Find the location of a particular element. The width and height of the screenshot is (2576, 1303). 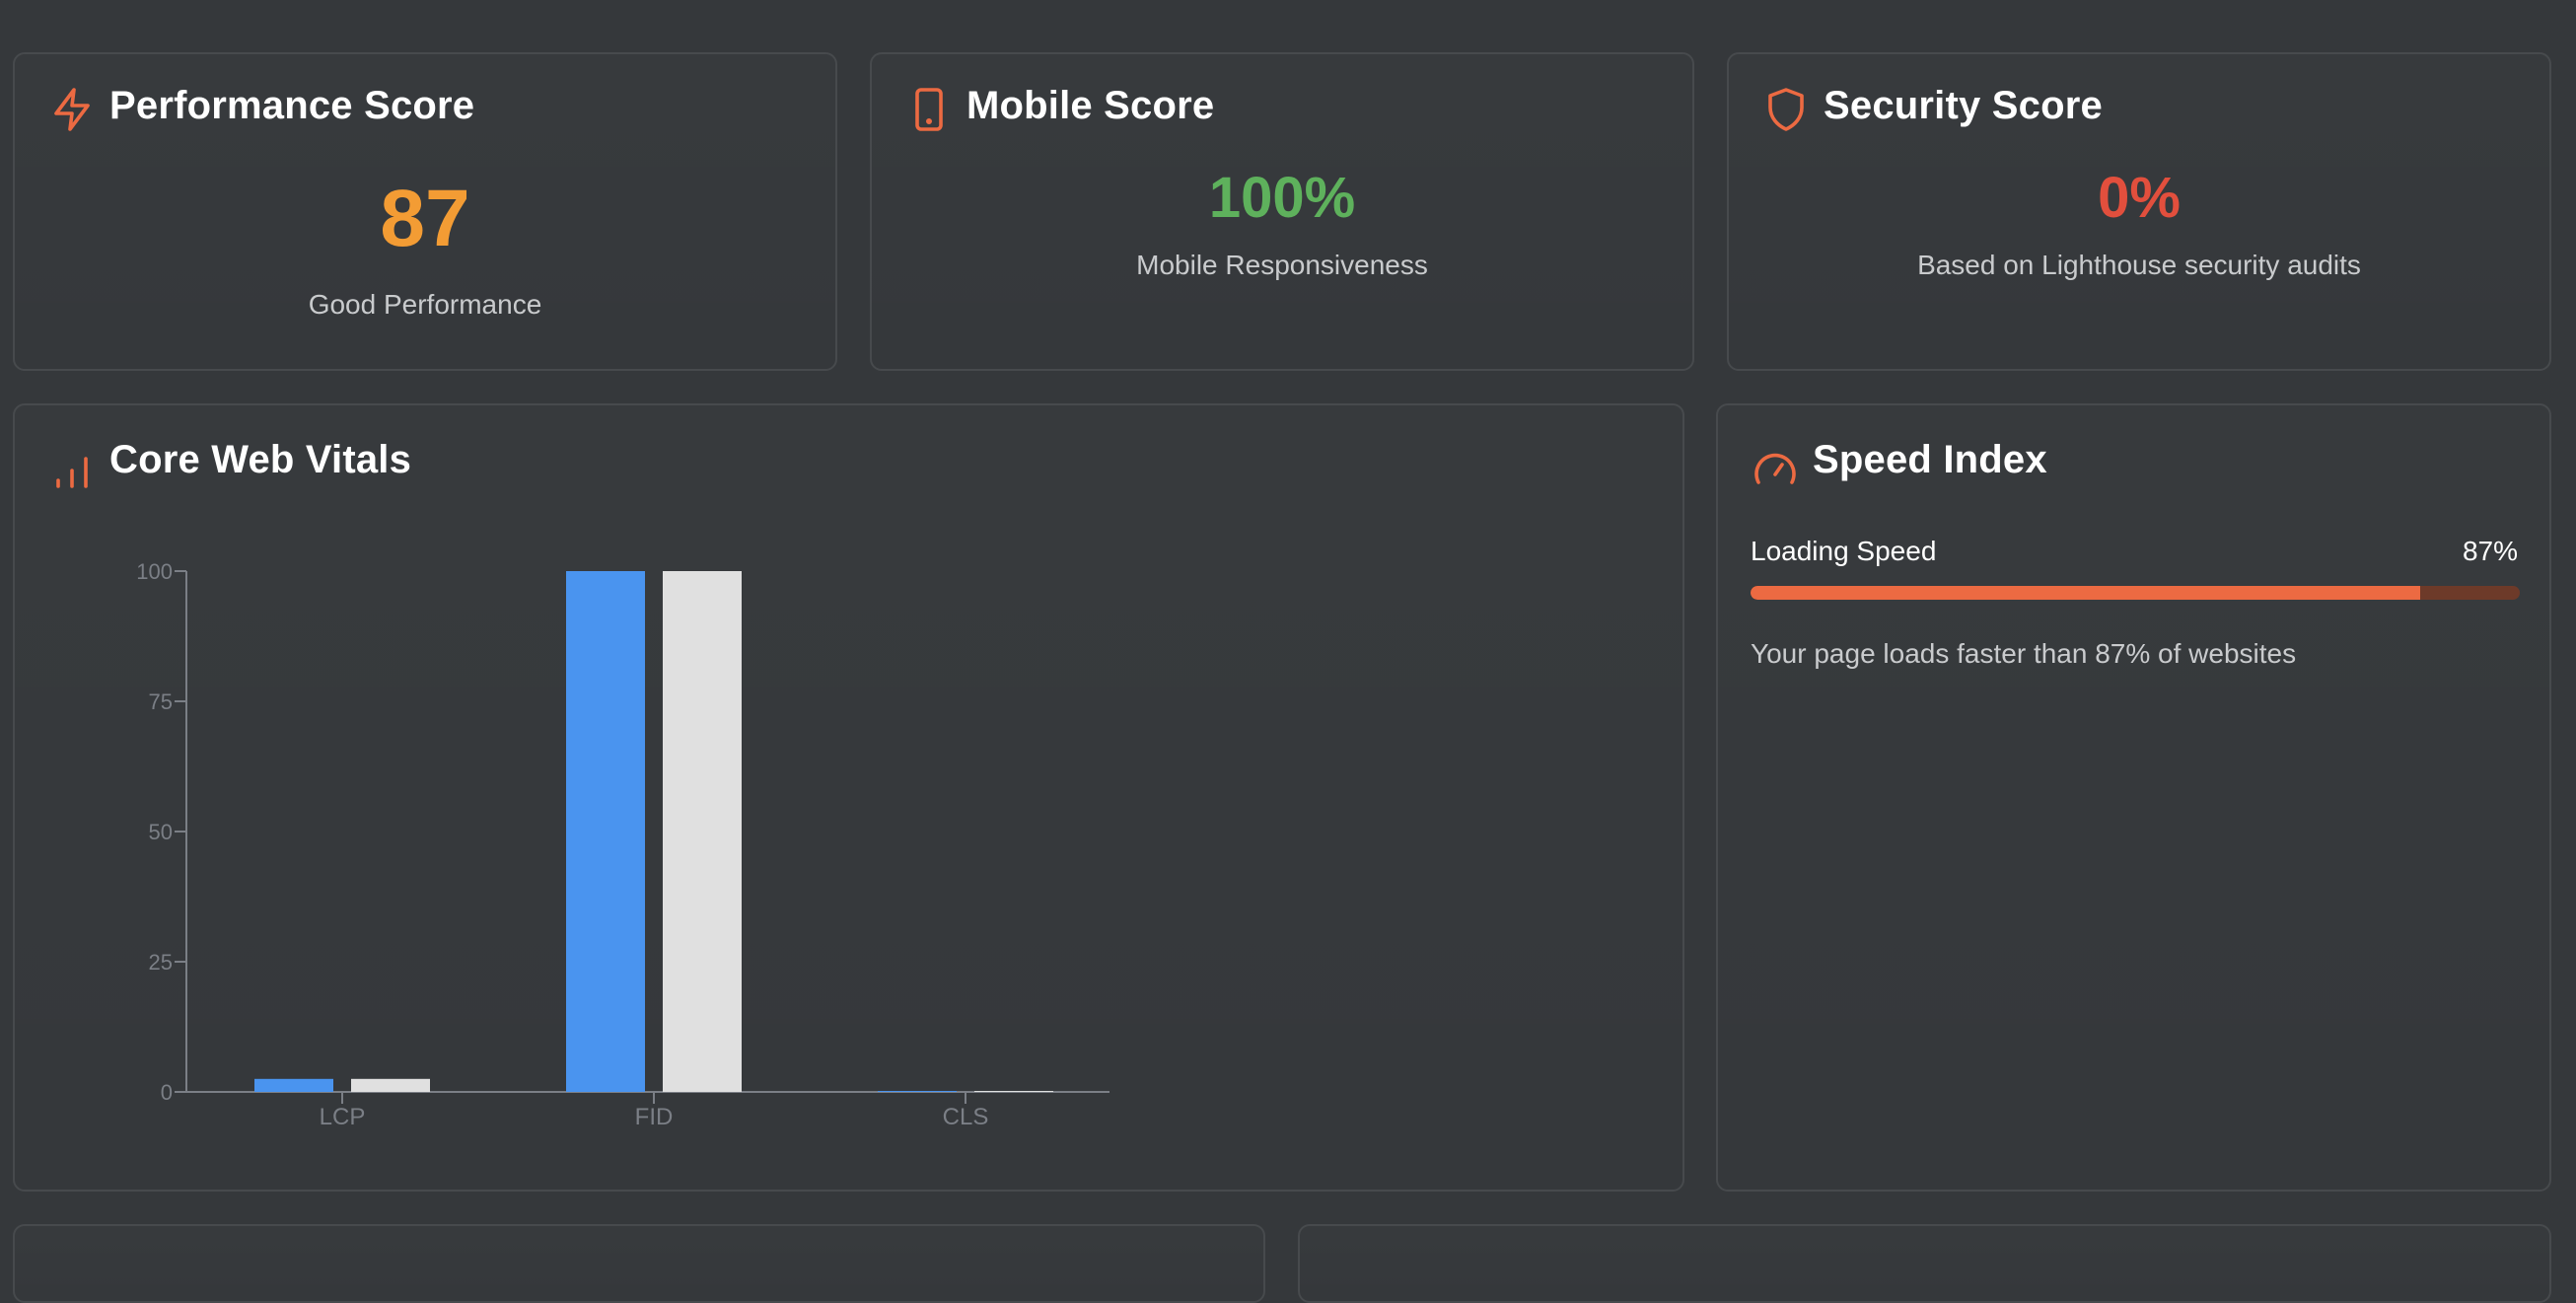

performance-score-card: Performance Score 87 Good Performance is located at coordinates (425, 211).